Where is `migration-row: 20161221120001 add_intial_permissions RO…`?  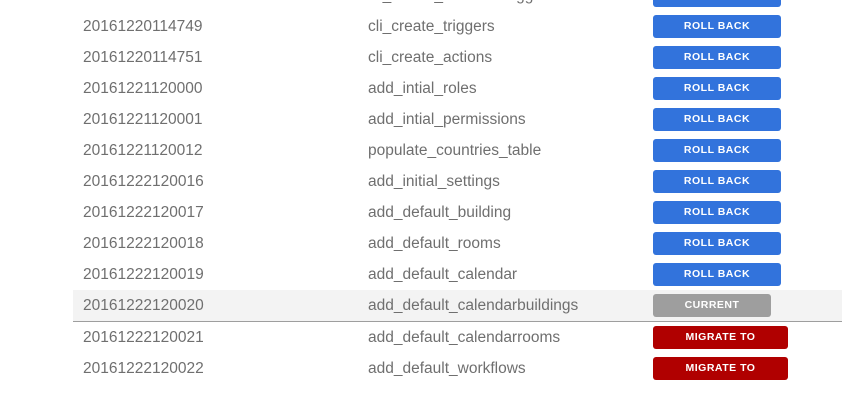 migration-row: 20161221120001 add_intial_permissions RO… is located at coordinates (457, 119).